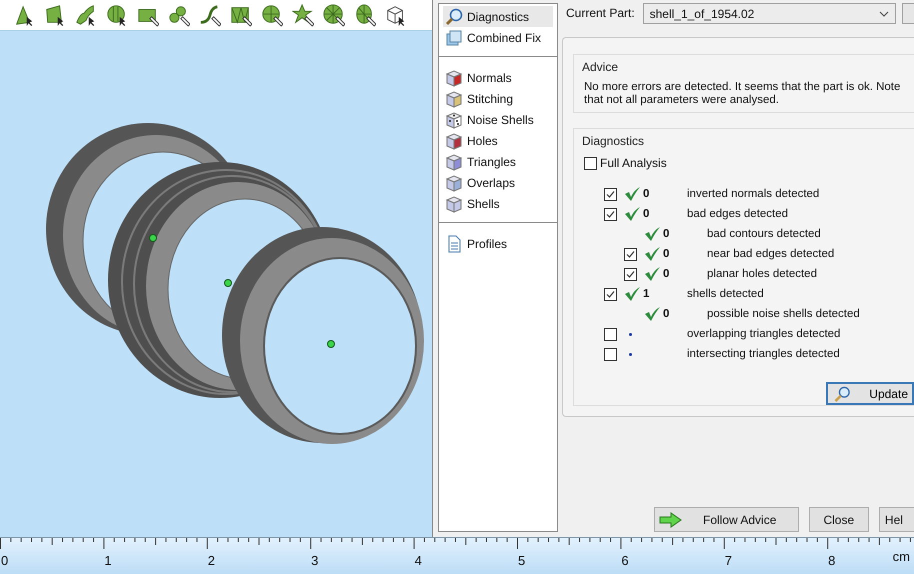  Describe the element at coordinates (498, 140) in the screenshot. I see `nav-item: Holes` at that location.